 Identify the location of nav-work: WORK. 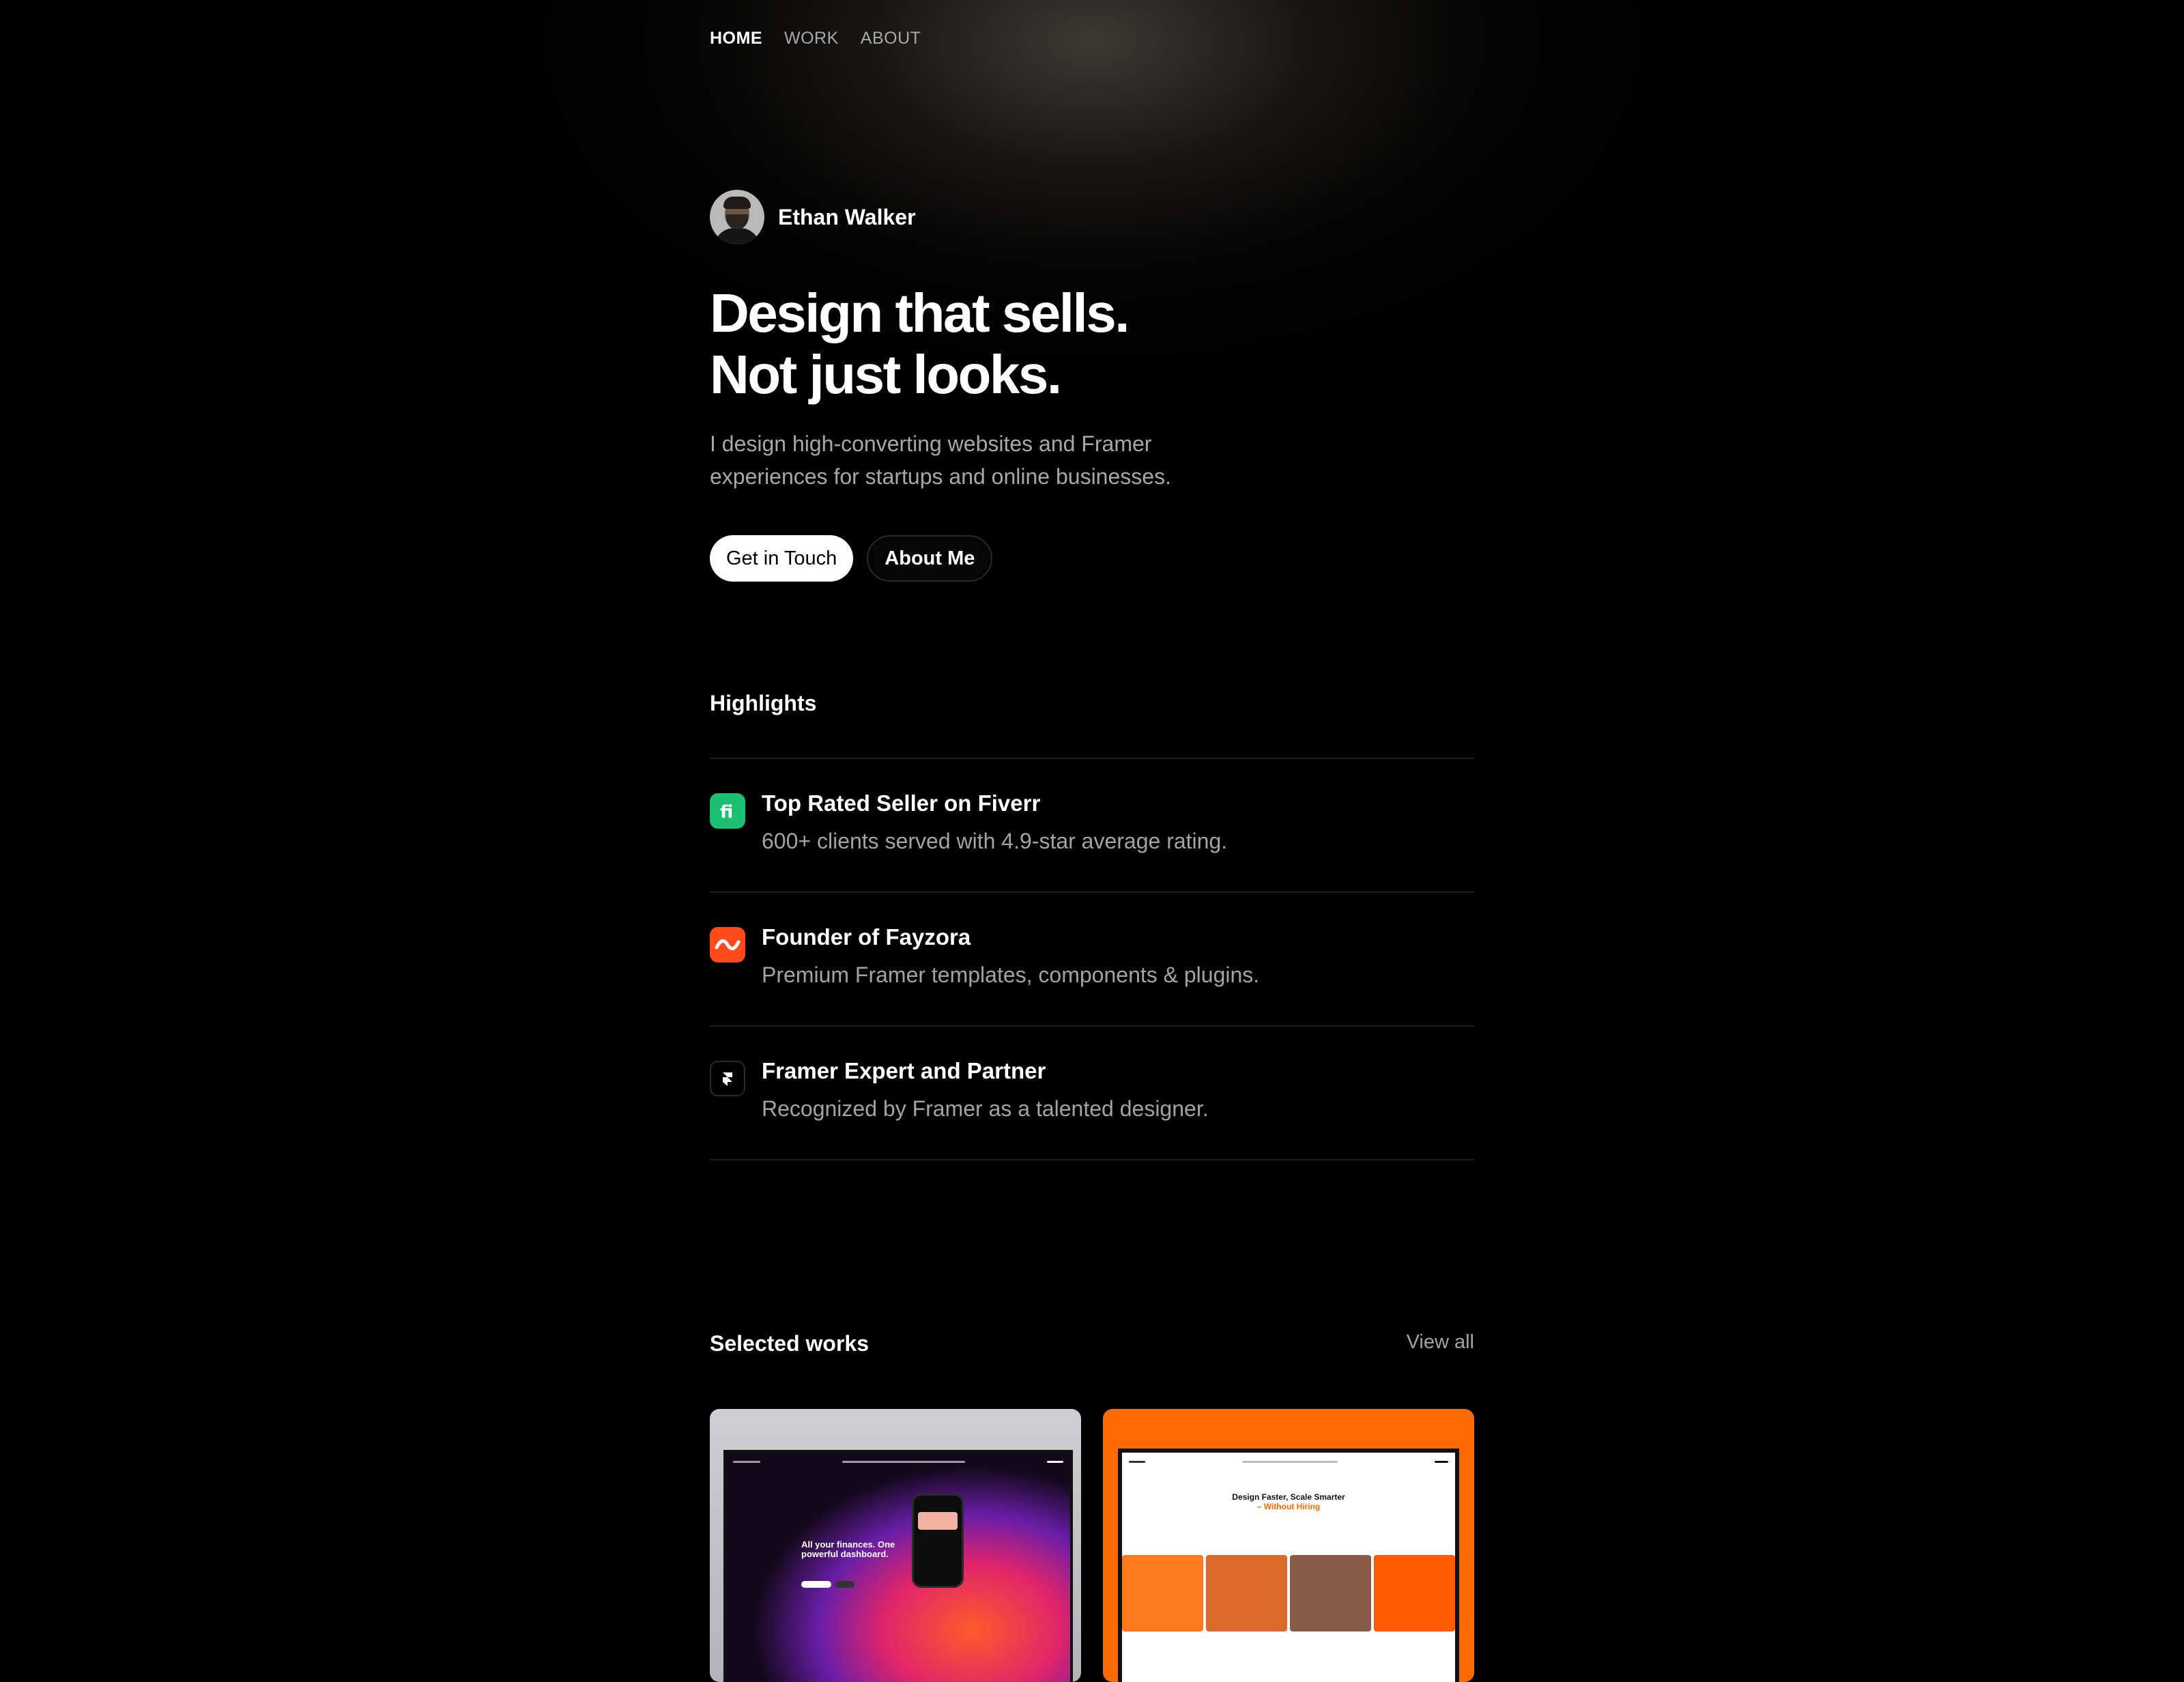
(811, 38).